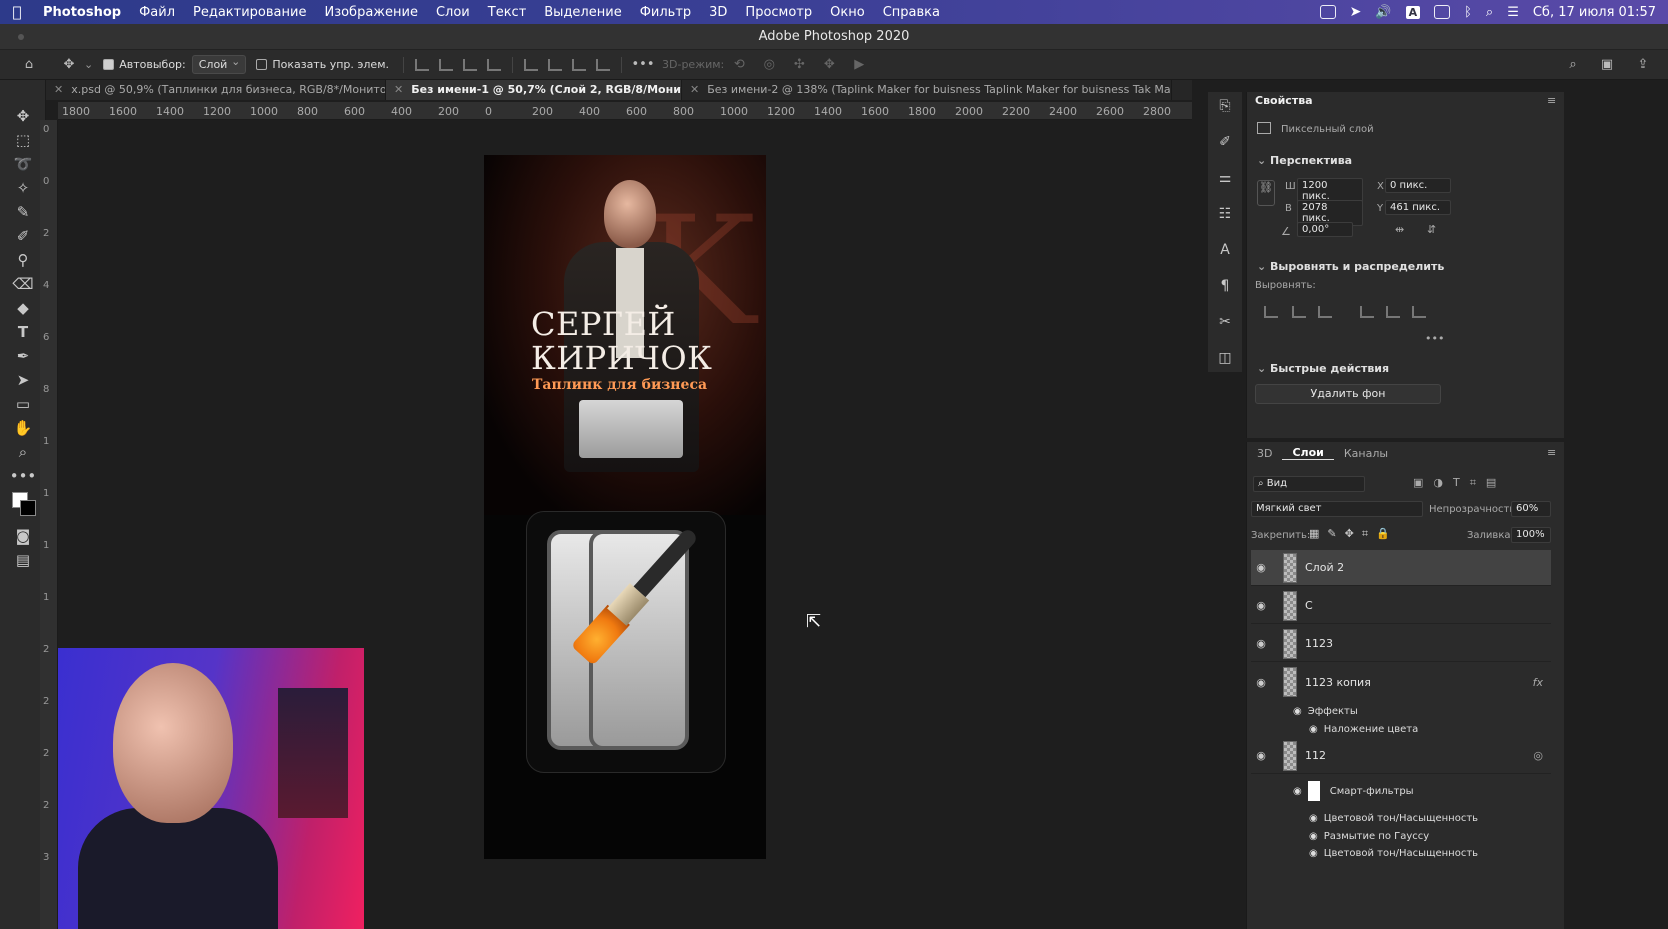  Describe the element at coordinates (739, 65) in the screenshot. I see `orbit-3d-icon: ⟲` at that location.